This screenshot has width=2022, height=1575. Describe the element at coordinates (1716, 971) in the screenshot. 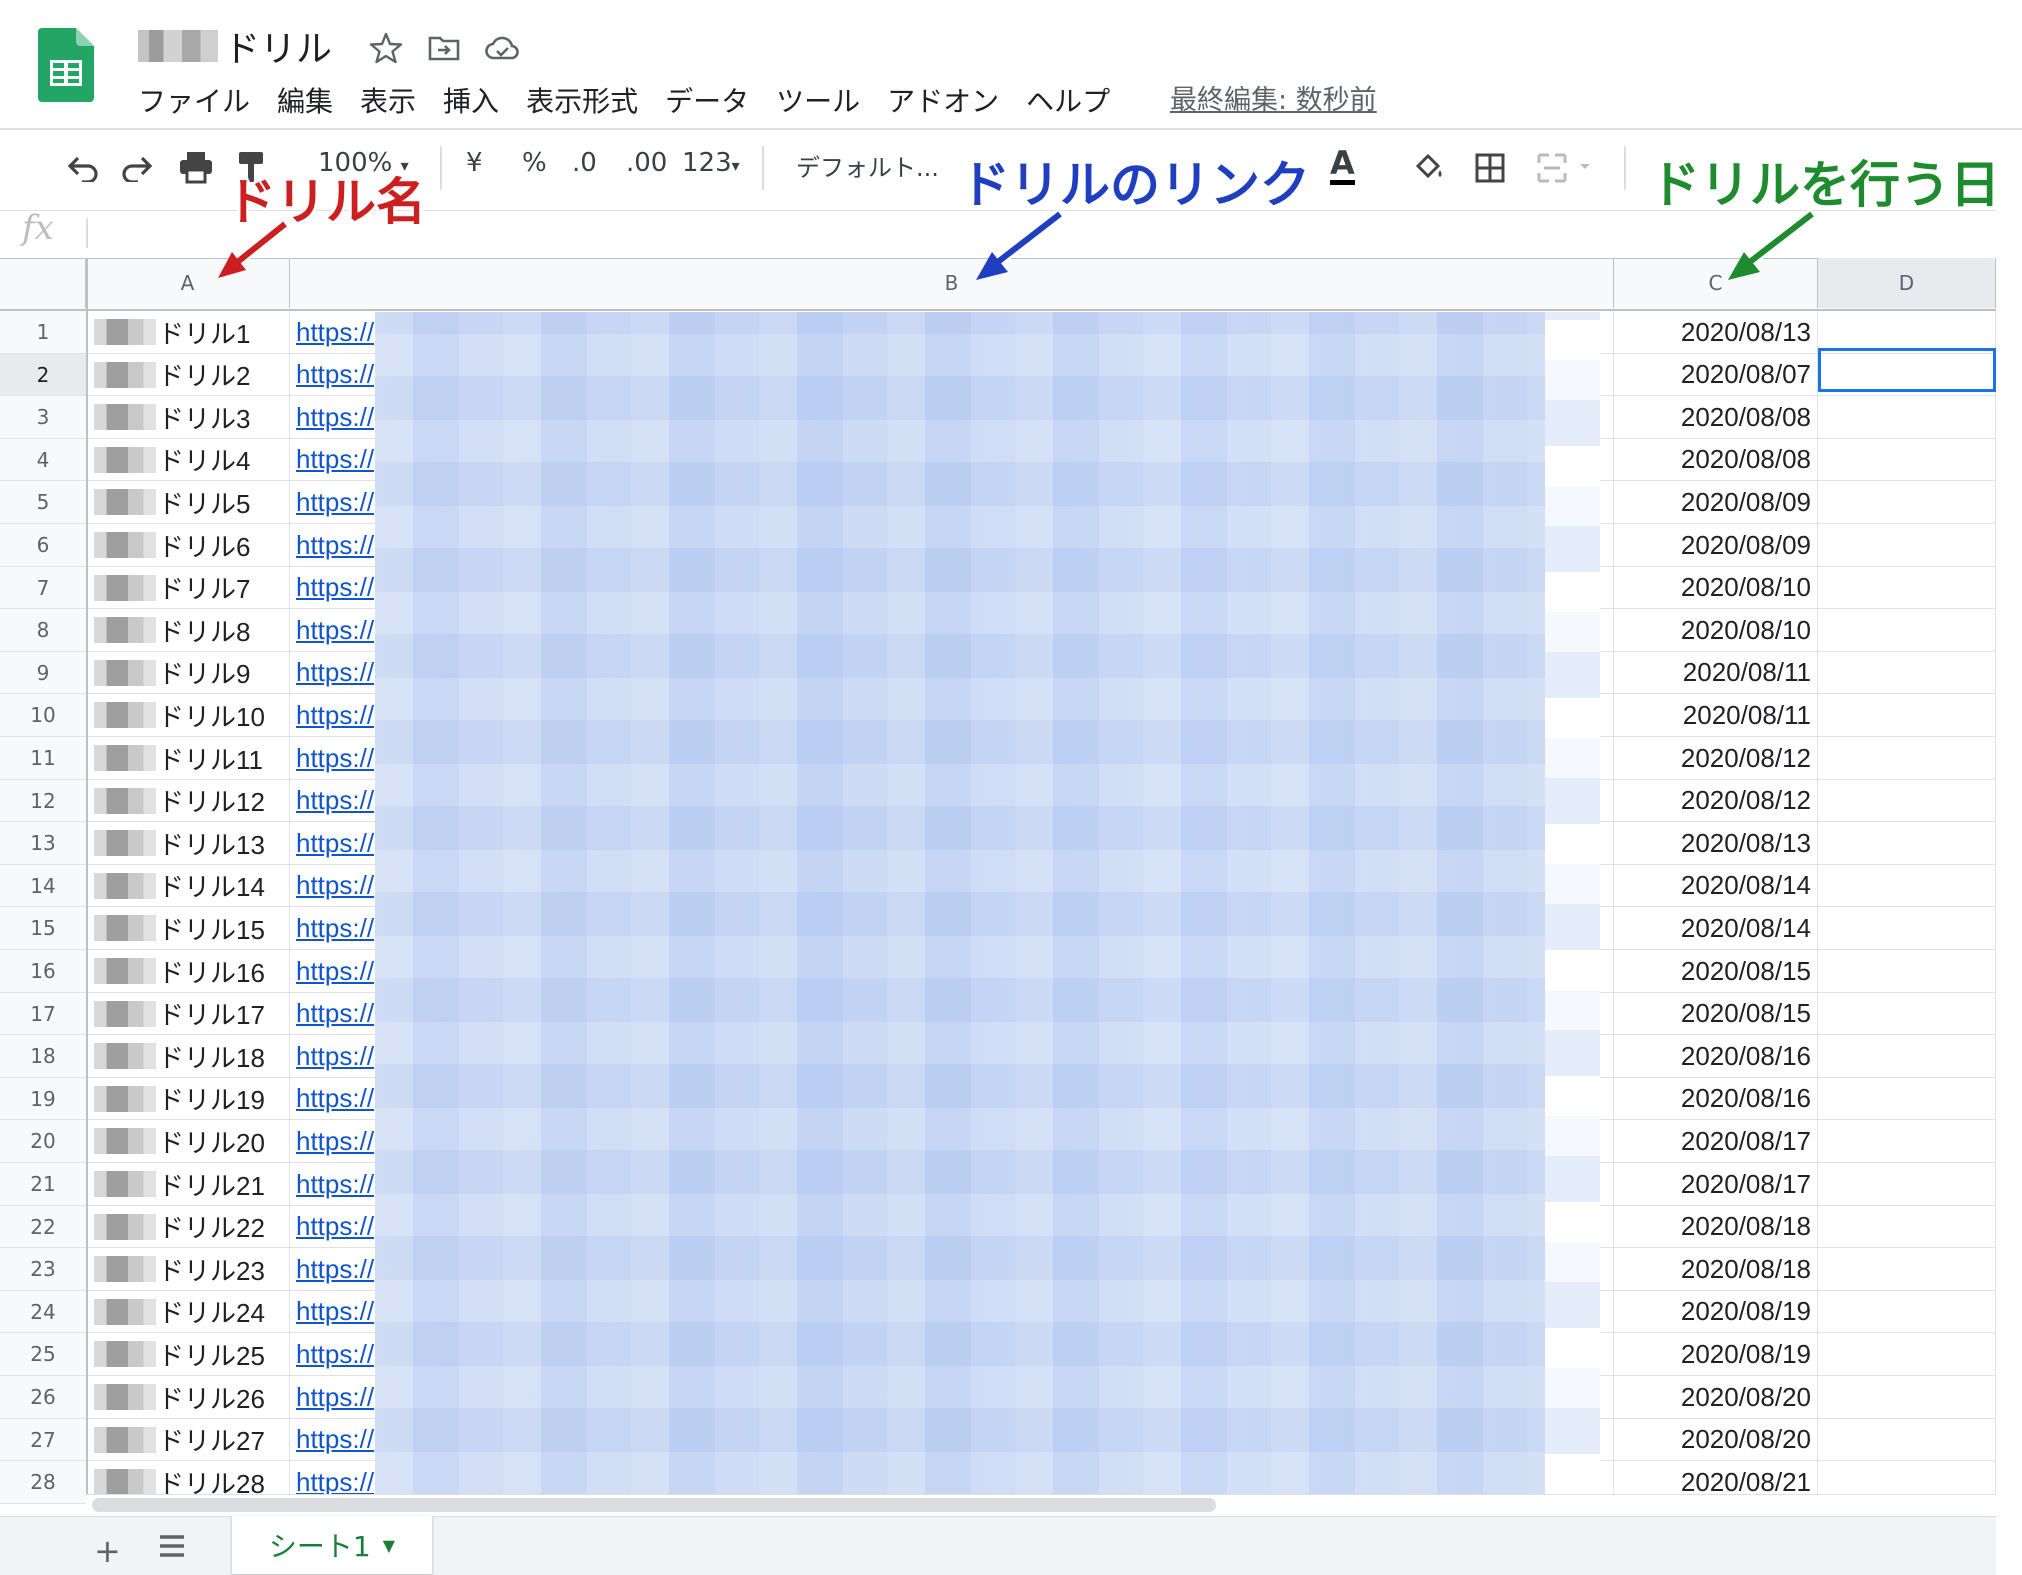

I see `cell-drill-date: 2020/08/15` at that location.